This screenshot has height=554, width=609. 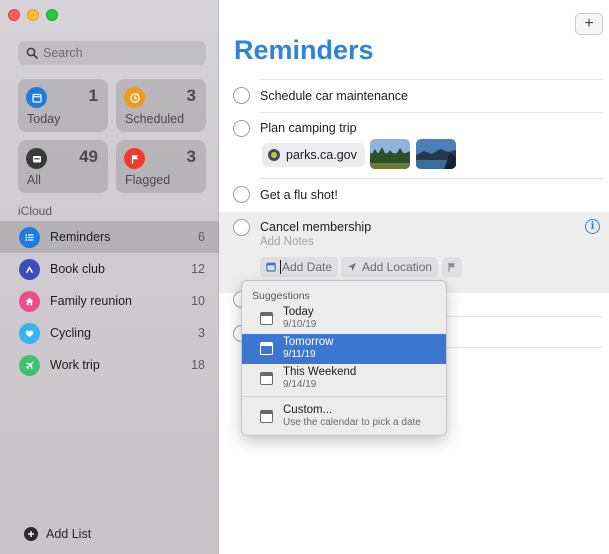 What do you see at coordinates (352, 422) in the screenshot?
I see `menu-item-subtitle: Use the calendar to pick a date` at bounding box center [352, 422].